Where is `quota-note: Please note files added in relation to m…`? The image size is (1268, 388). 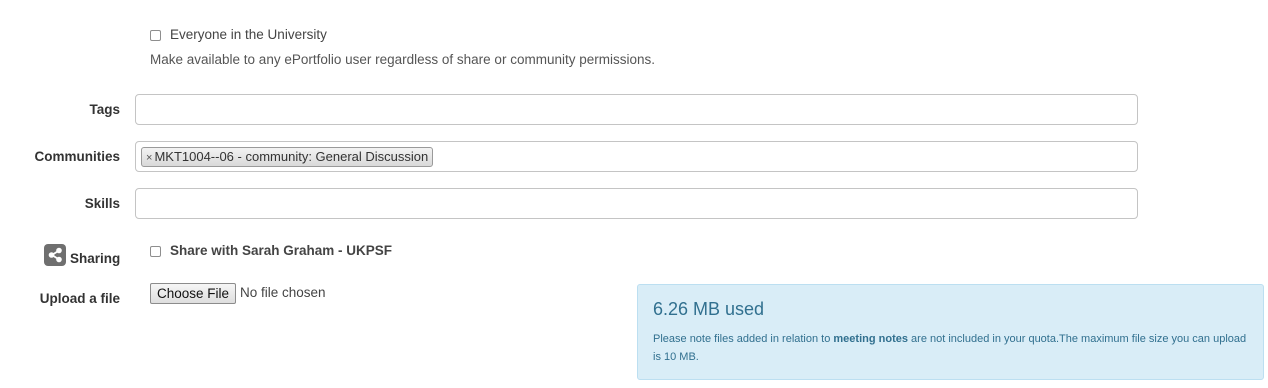 quota-note: Please note files added in relation to m… is located at coordinates (953, 348).